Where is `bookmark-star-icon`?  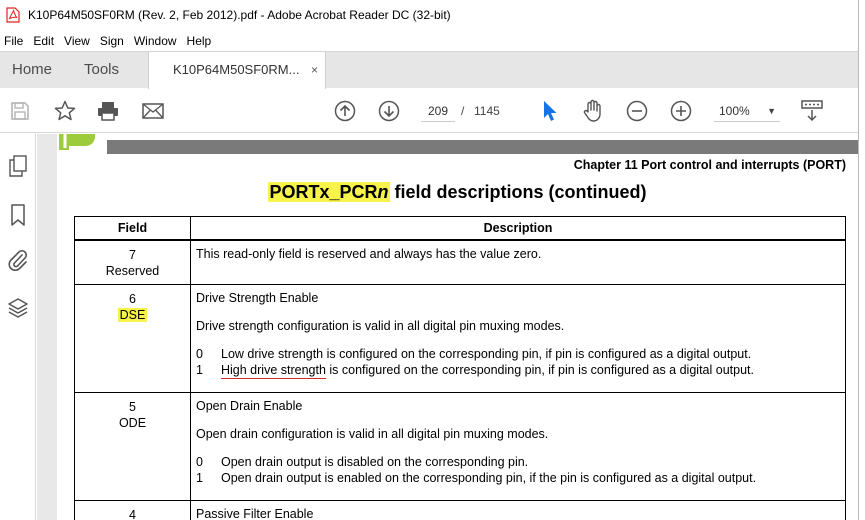
bookmark-star-icon is located at coordinates (65, 111).